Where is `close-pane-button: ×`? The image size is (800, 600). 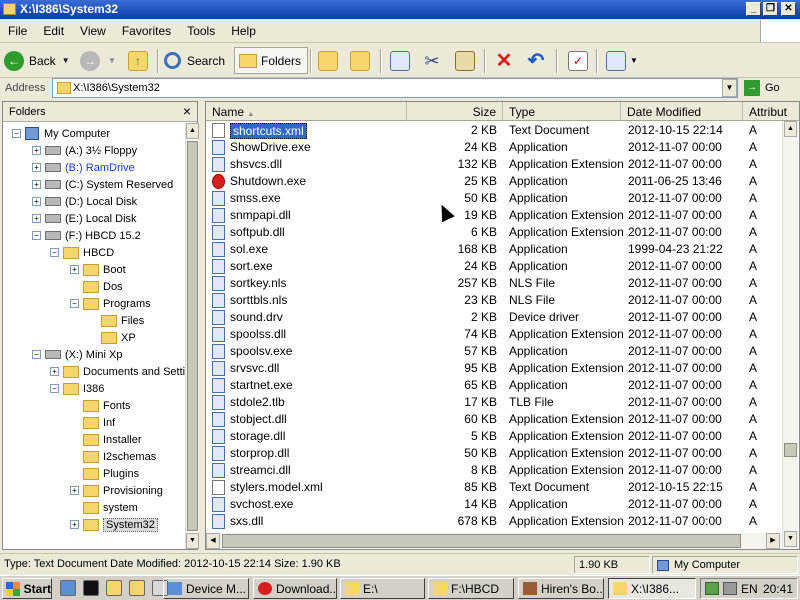
close-pane-button: × is located at coordinates (187, 111).